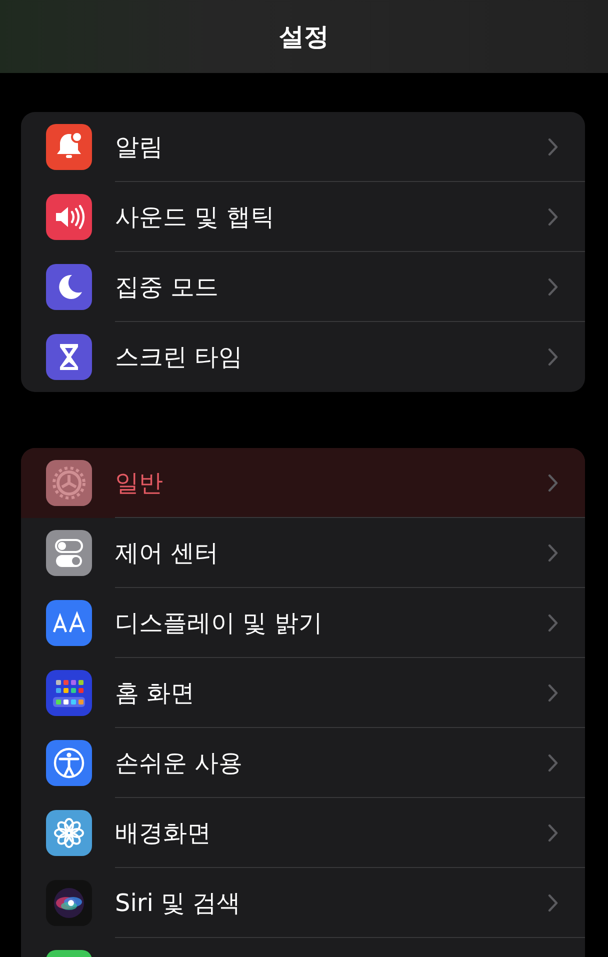 This screenshot has height=957, width=608. What do you see at coordinates (69, 763) in the screenshot?
I see `accessibility-icon` at bounding box center [69, 763].